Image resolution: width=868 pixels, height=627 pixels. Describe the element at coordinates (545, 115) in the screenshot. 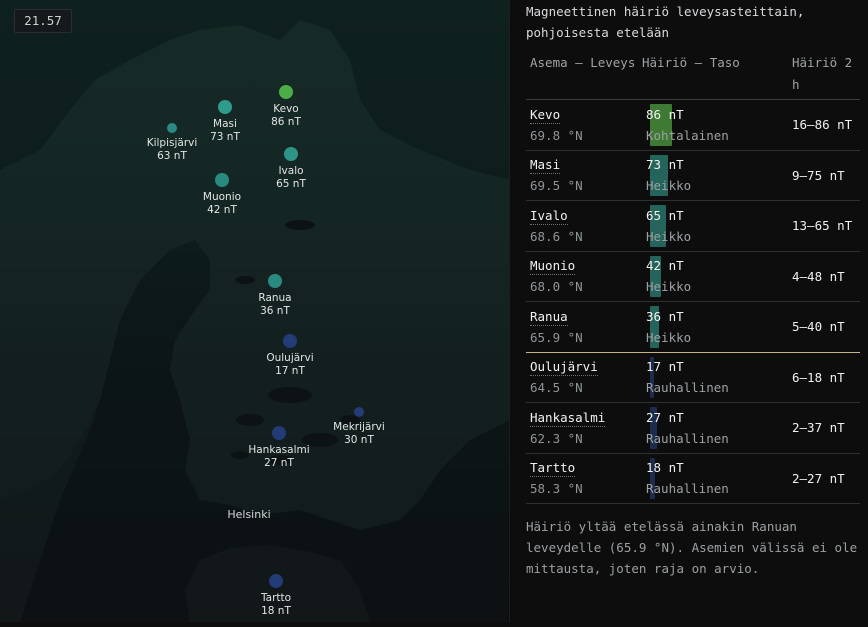

I see `station-name: Kevo` at that location.